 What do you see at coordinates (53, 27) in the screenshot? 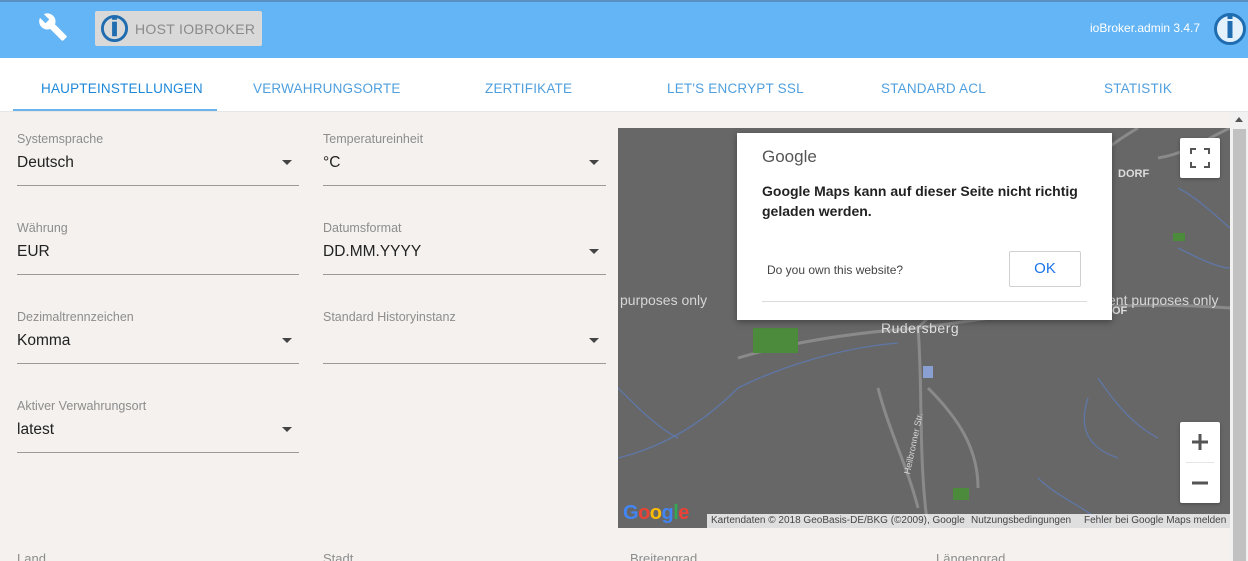
I see `wrench-icon` at bounding box center [53, 27].